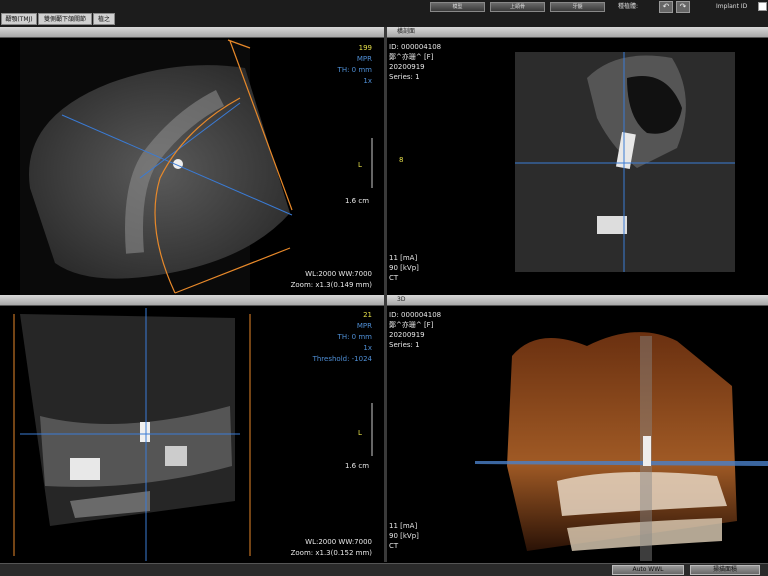 The width and height of the screenshot is (768, 576). What do you see at coordinates (577, 7) in the screenshot?
I see `pulp-button: 牙髓` at bounding box center [577, 7].